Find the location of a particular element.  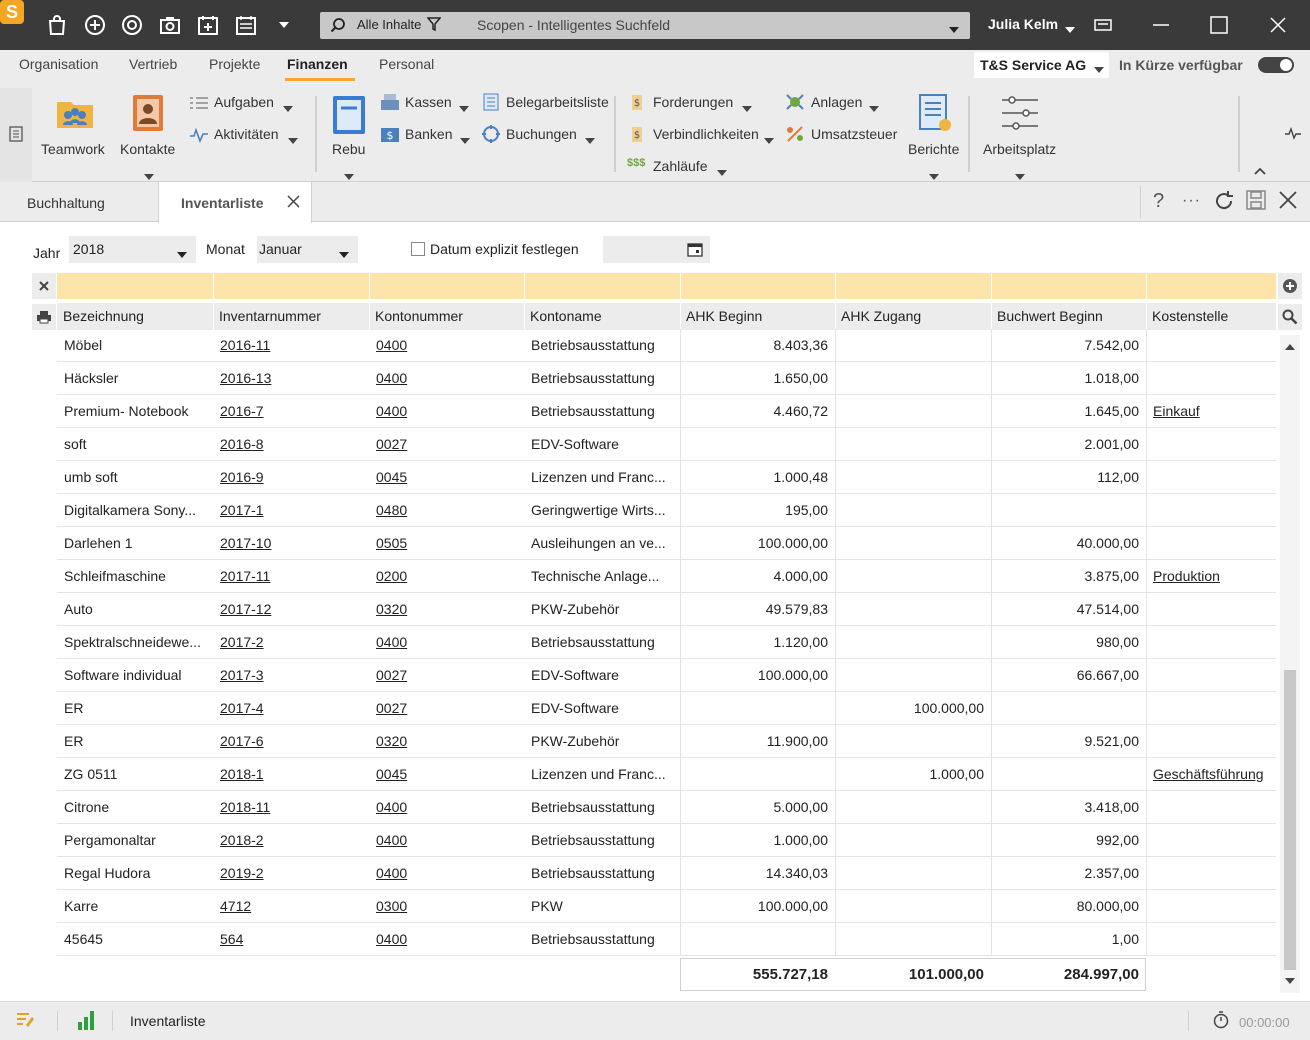

cash-register-icon is located at coordinates (390, 103).